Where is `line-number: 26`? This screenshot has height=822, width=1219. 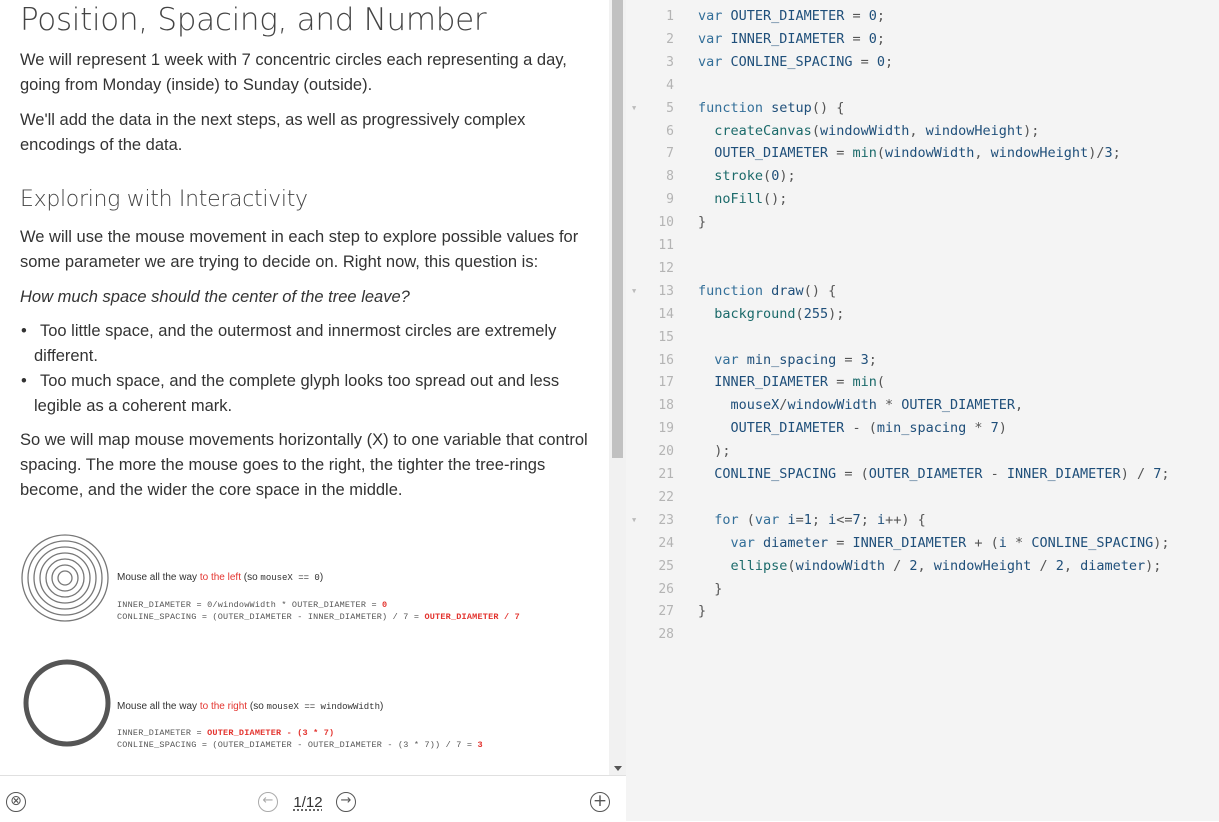 line-number: 26 is located at coordinates (666, 589).